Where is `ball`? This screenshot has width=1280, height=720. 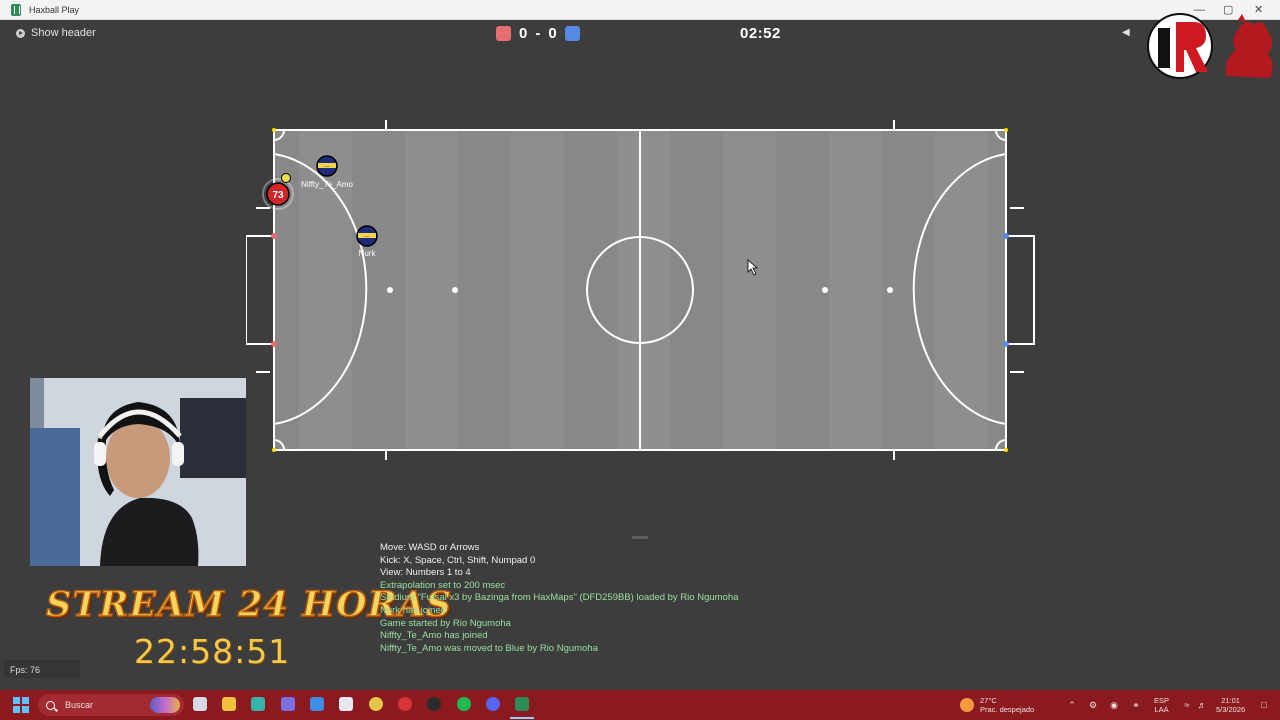 ball is located at coordinates (286, 178).